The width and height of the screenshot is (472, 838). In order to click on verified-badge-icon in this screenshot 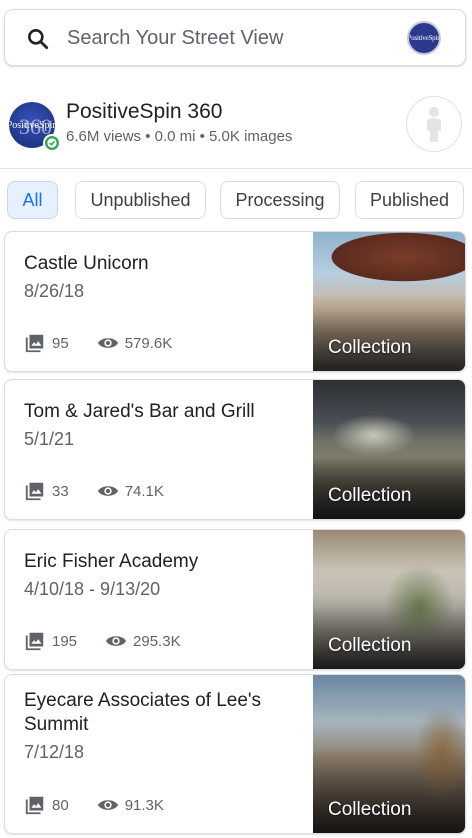, I will do `click(52, 143)`.